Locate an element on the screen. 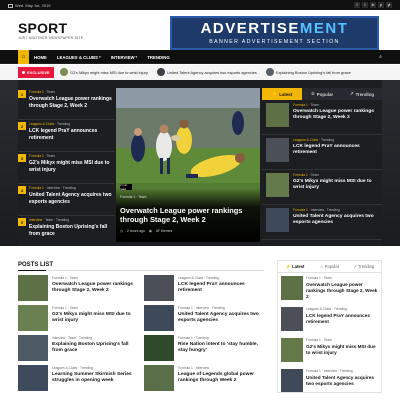 The image size is (400, 400). nav-item-trending: TRENDING is located at coordinates (158, 57).